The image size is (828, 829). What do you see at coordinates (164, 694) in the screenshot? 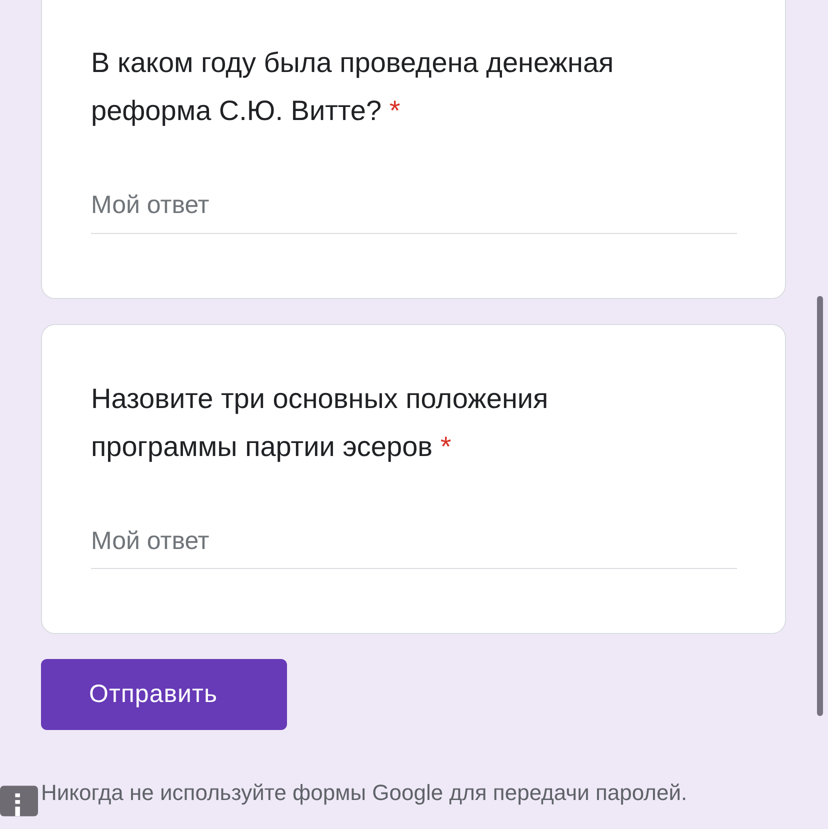
I see `submit-button: Отправить` at bounding box center [164, 694].